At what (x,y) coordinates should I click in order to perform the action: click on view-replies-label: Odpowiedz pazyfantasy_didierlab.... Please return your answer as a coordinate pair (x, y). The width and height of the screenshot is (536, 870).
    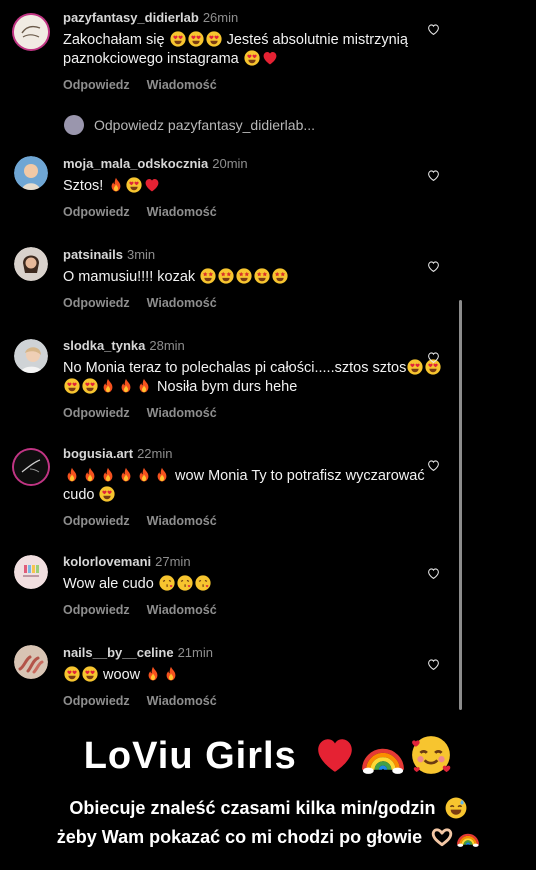
    Looking at the image, I should click on (205, 125).